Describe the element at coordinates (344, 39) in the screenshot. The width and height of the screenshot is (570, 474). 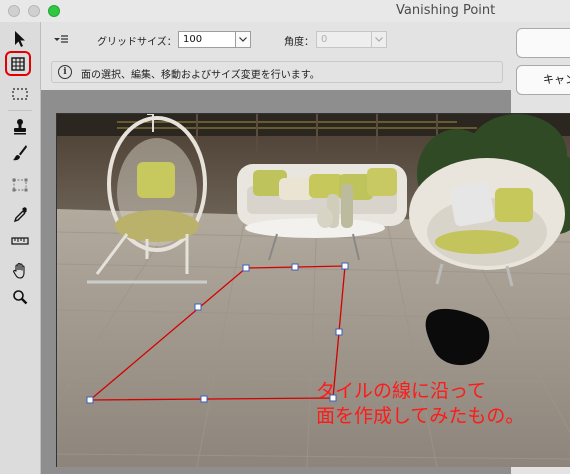
I see `angle-field: 0` at that location.